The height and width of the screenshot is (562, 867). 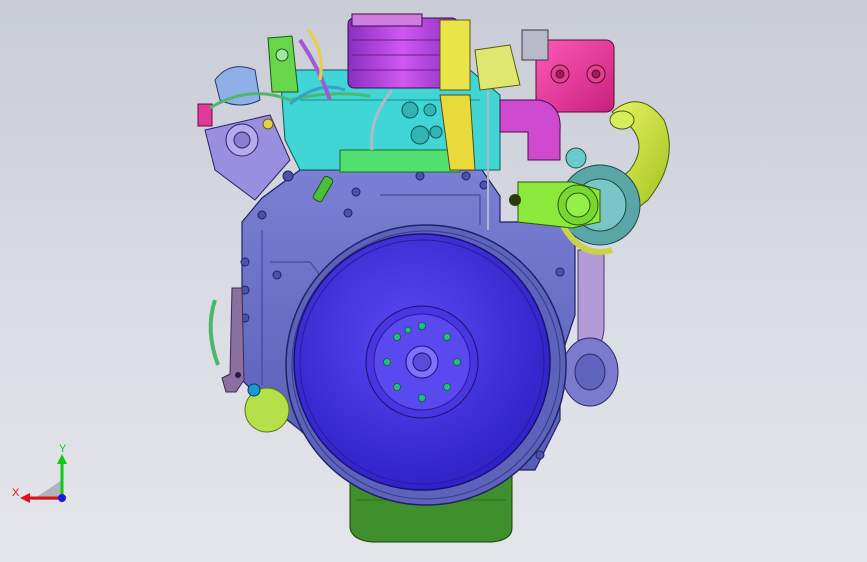 I want to click on z-axis-dot, so click(x=62, y=498).